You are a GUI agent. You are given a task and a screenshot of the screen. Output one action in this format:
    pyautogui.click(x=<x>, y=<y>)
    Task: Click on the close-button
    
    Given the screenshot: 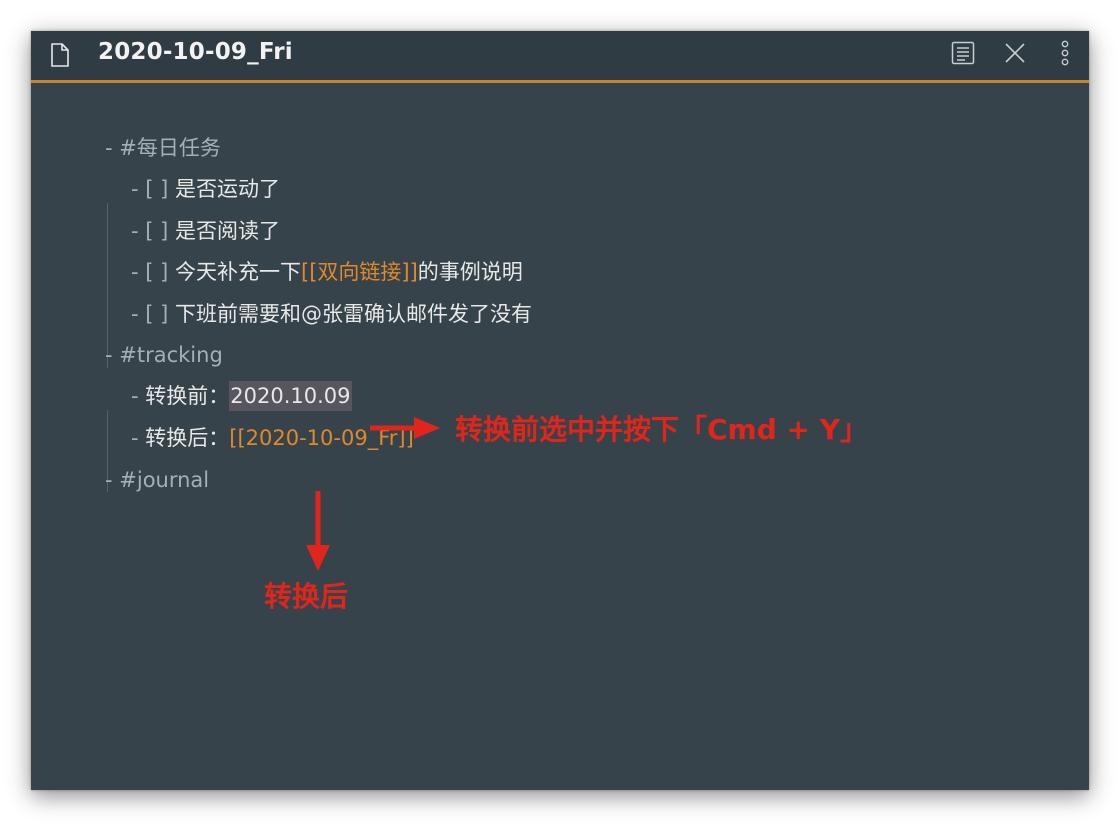 What is the action you would take?
    pyautogui.click(x=1015, y=55)
    